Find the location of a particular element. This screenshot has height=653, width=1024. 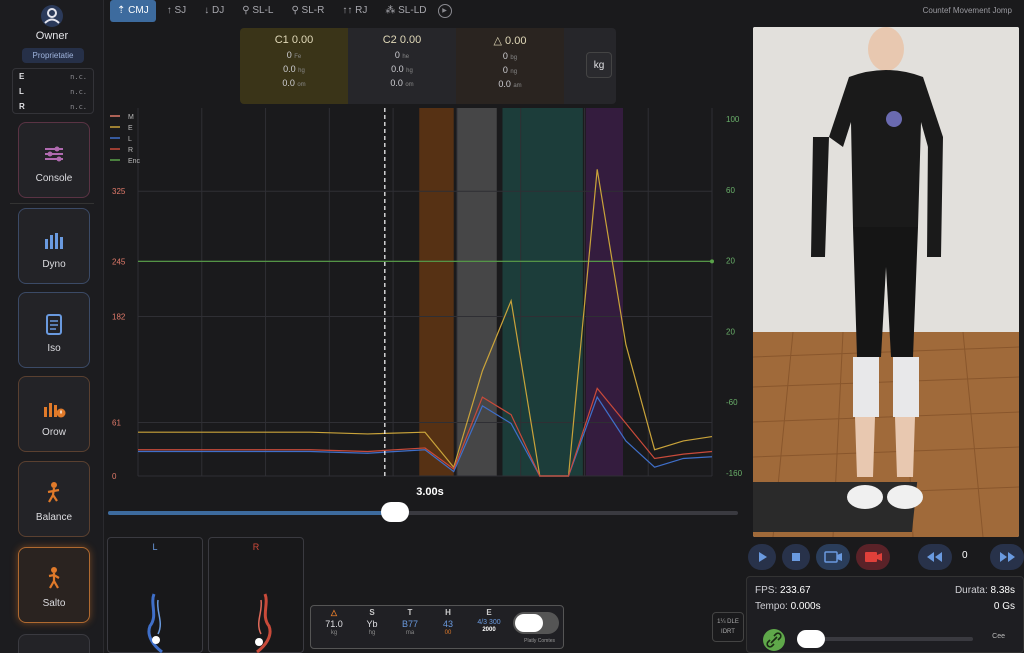

tempo-value: 0.000s is located at coordinates (805, 606).